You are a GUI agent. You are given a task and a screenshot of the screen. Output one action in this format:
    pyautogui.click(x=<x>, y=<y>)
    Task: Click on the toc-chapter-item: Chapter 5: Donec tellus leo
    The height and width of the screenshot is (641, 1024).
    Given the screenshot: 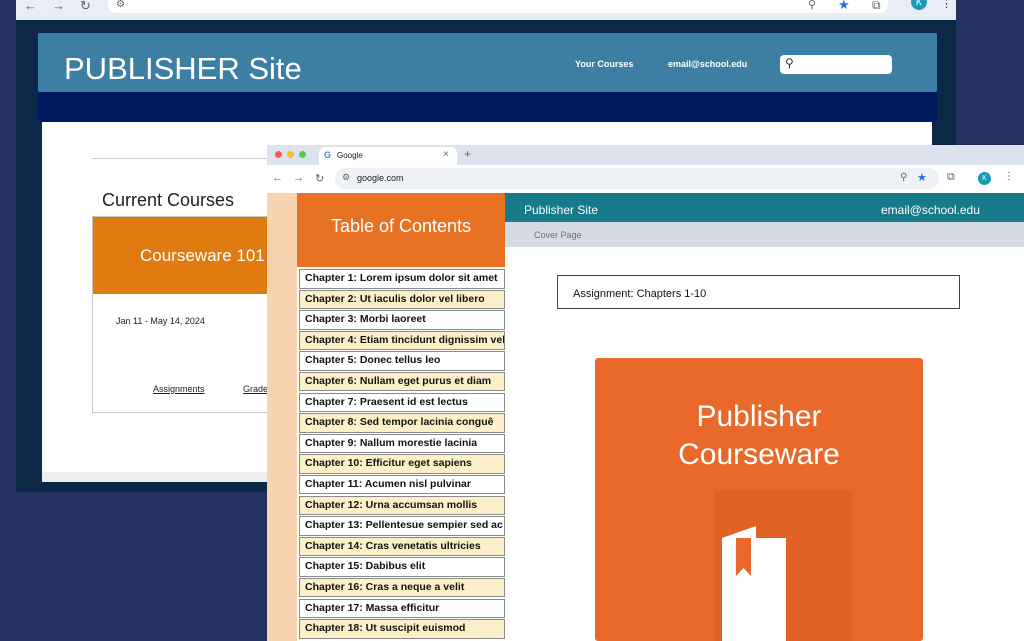 What is the action you would take?
    pyautogui.click(x=402, y=361)
    